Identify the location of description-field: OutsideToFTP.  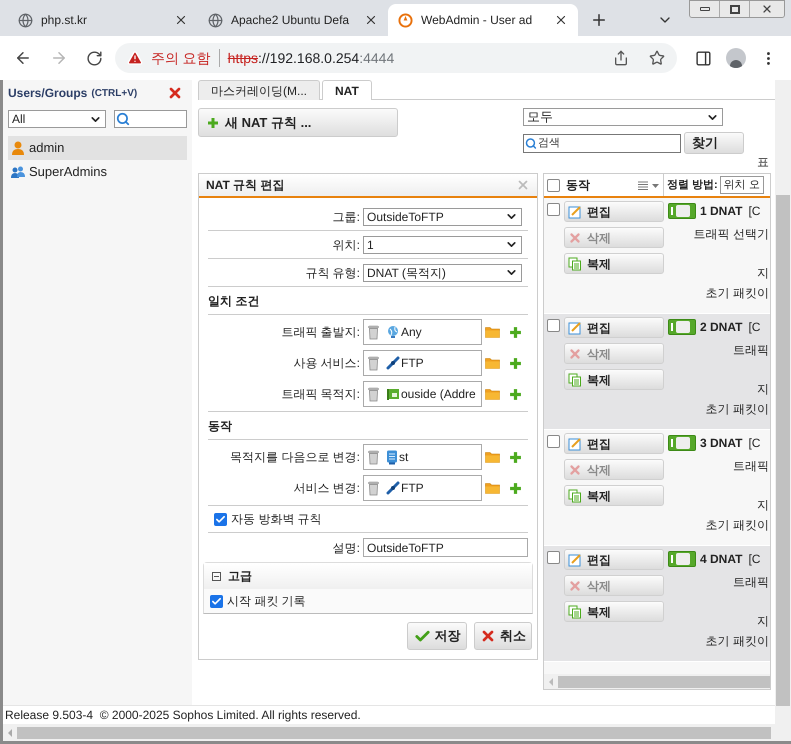
(445, 547).